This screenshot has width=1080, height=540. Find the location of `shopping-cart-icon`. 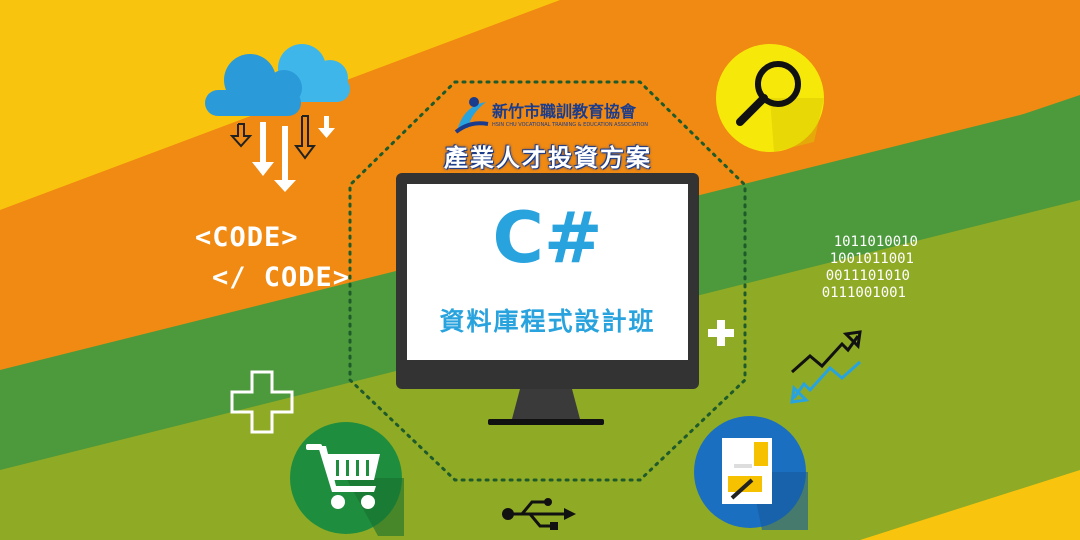

shopping-cart-icon is located at coordinates (347, 479).